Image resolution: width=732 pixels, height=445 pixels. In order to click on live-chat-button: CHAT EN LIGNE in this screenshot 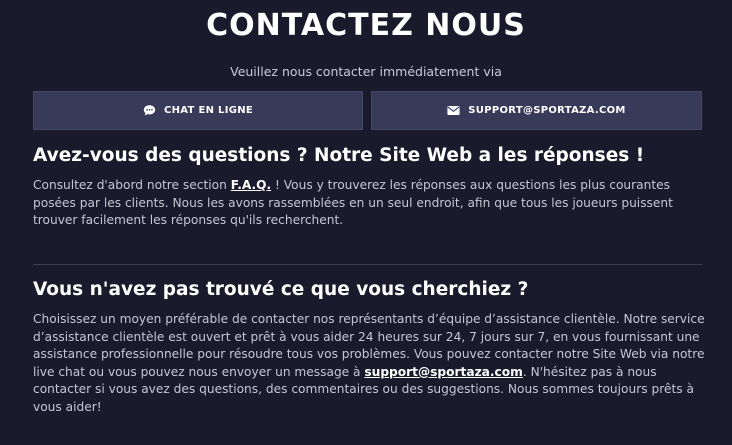, I will do `click(198, 110)`.